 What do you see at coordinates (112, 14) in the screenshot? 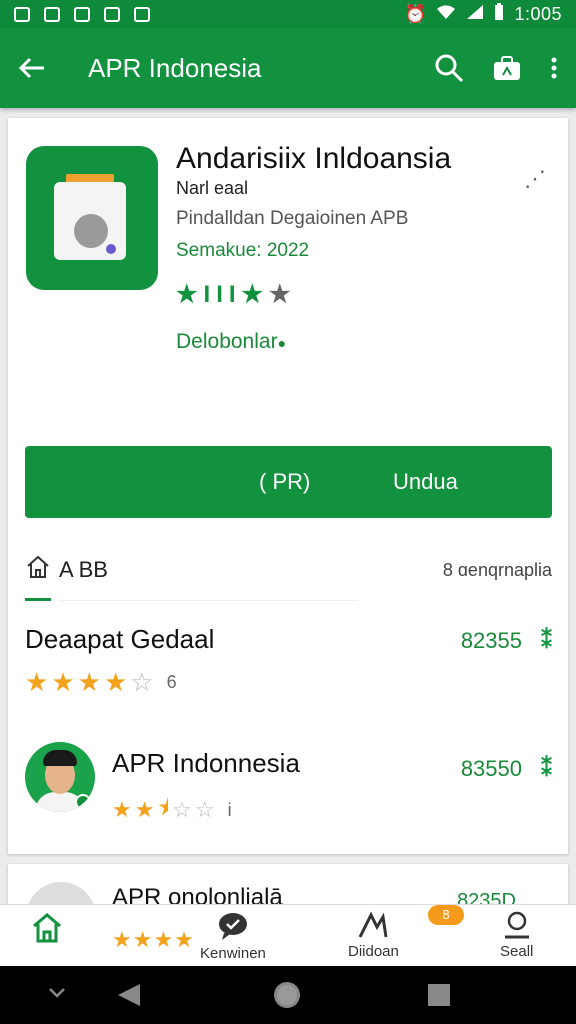
I see `image-icon` at bounding box center [112, 14].